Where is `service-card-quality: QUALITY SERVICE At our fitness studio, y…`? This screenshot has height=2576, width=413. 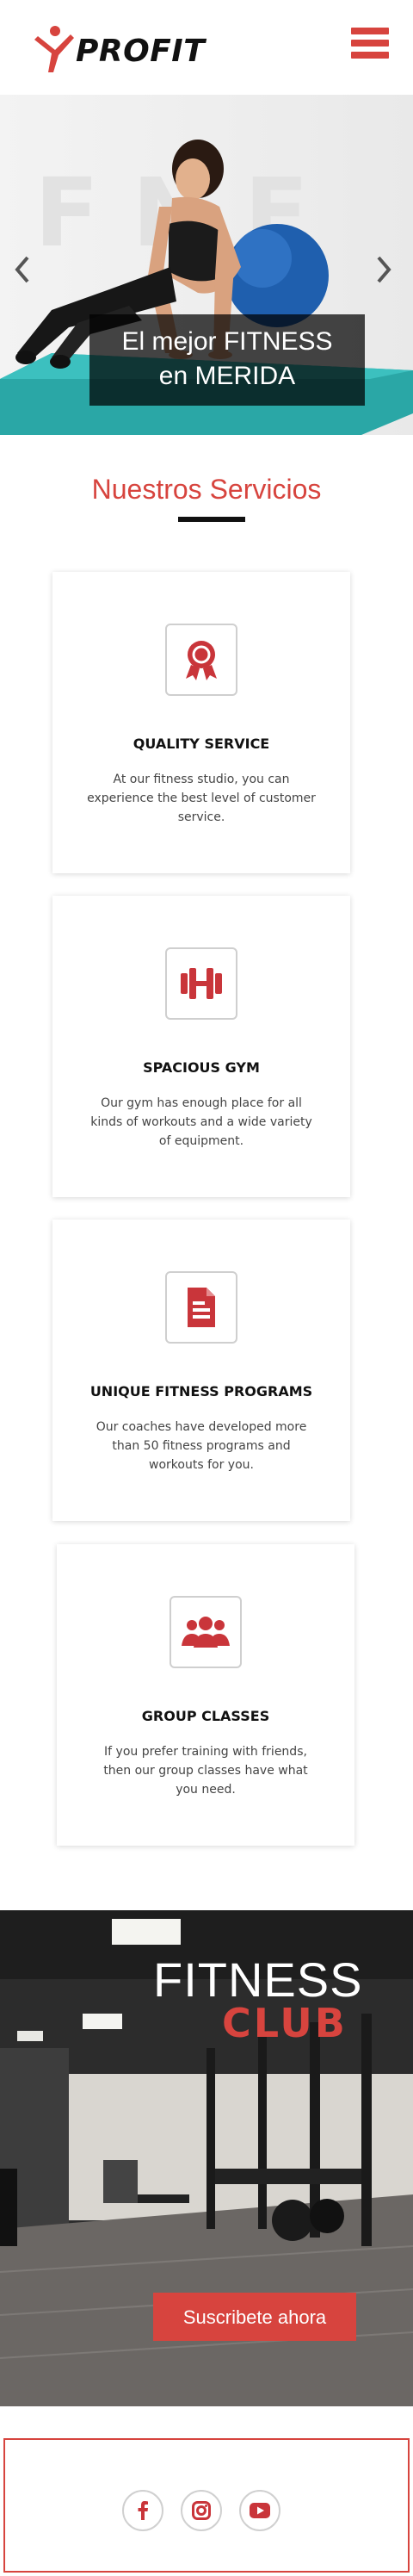
service-card-quality: QUALITY SERVICE At our fitness studio, y… is located at coordinates (201, 722).